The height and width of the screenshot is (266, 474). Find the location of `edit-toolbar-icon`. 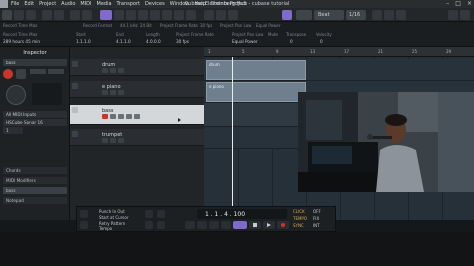

edit-toolbar-icon is located at coordinates (453, 15).